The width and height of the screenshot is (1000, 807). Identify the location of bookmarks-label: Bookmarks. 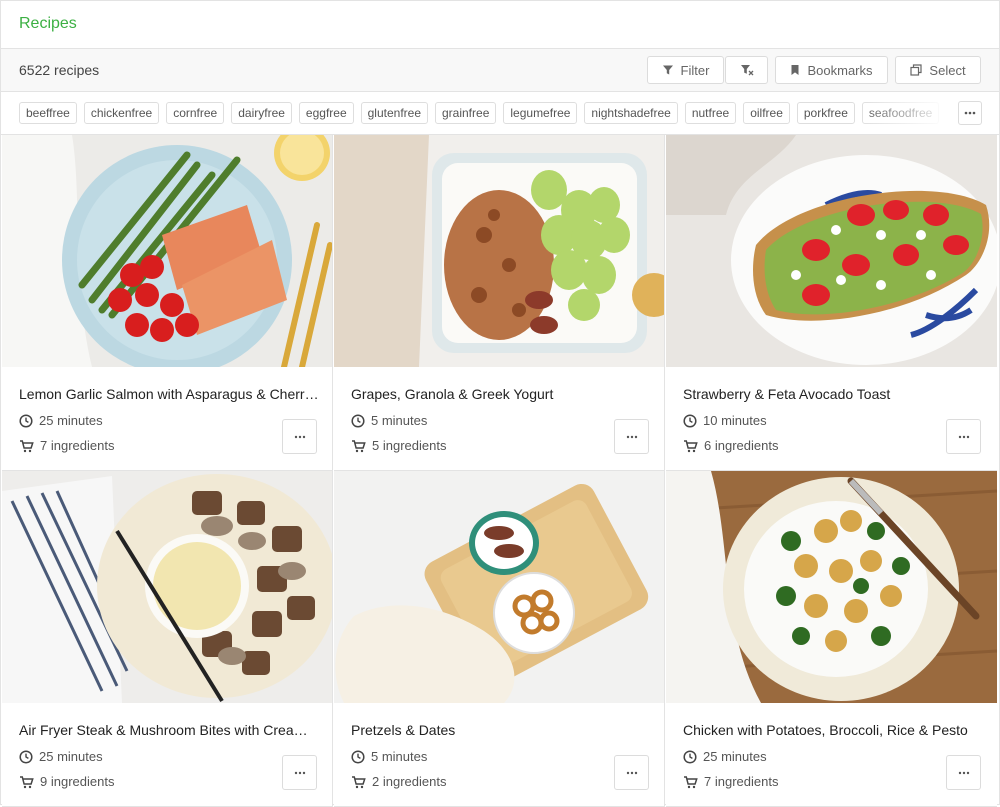
(840, 70).